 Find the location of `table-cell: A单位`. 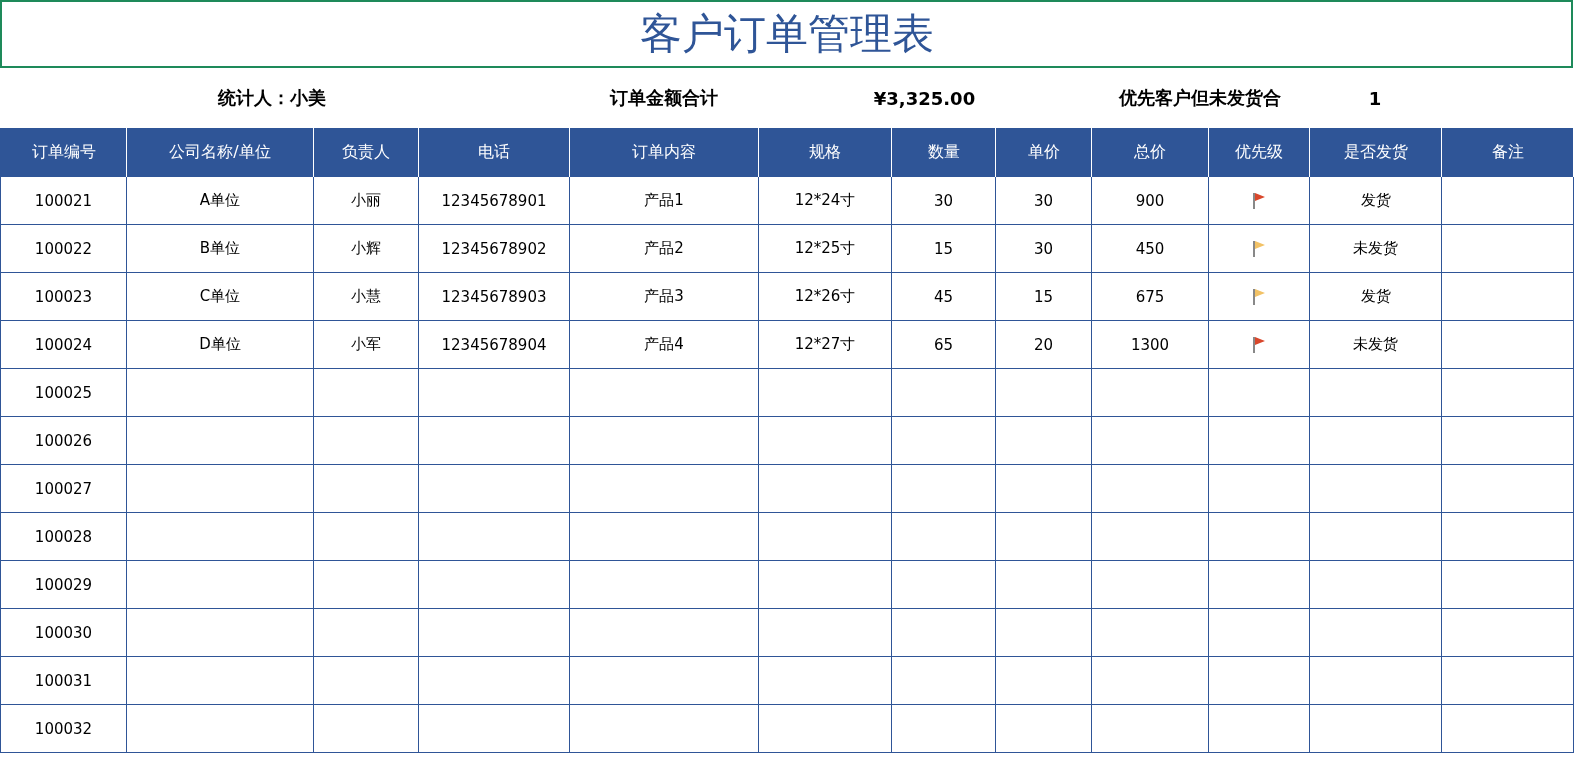

table-cell: A单位 is located at coordinates (220, 201).